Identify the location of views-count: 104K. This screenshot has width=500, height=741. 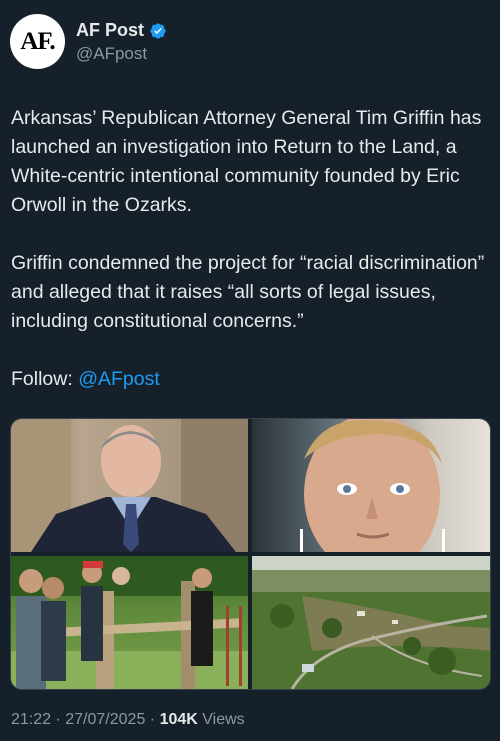
(178, 719).